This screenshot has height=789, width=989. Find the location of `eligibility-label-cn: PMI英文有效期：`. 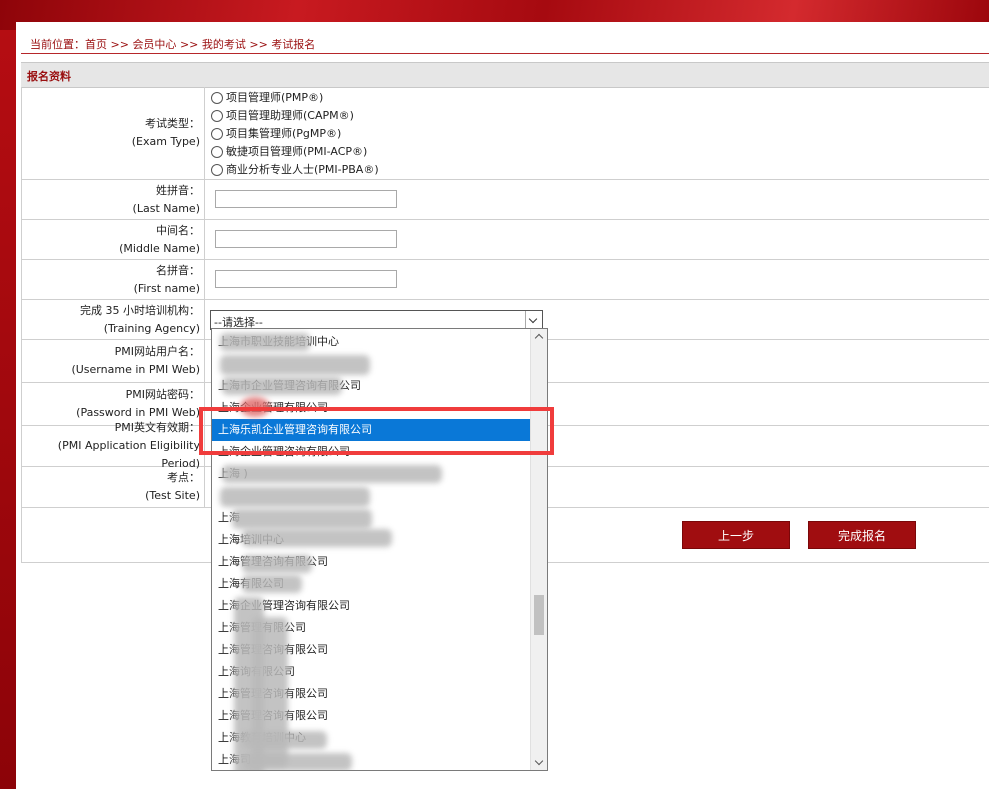

eligibility-label-cn: PMI英文有效期： is located at coordinates (157, 427).